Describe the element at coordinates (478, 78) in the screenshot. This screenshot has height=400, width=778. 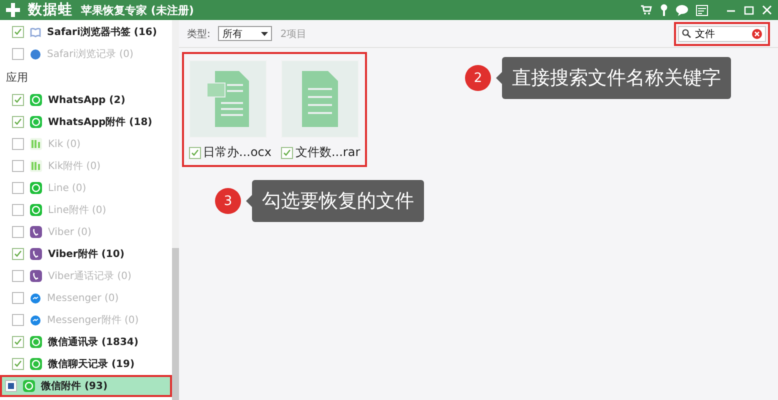
I see `step-number: 2` at that location.